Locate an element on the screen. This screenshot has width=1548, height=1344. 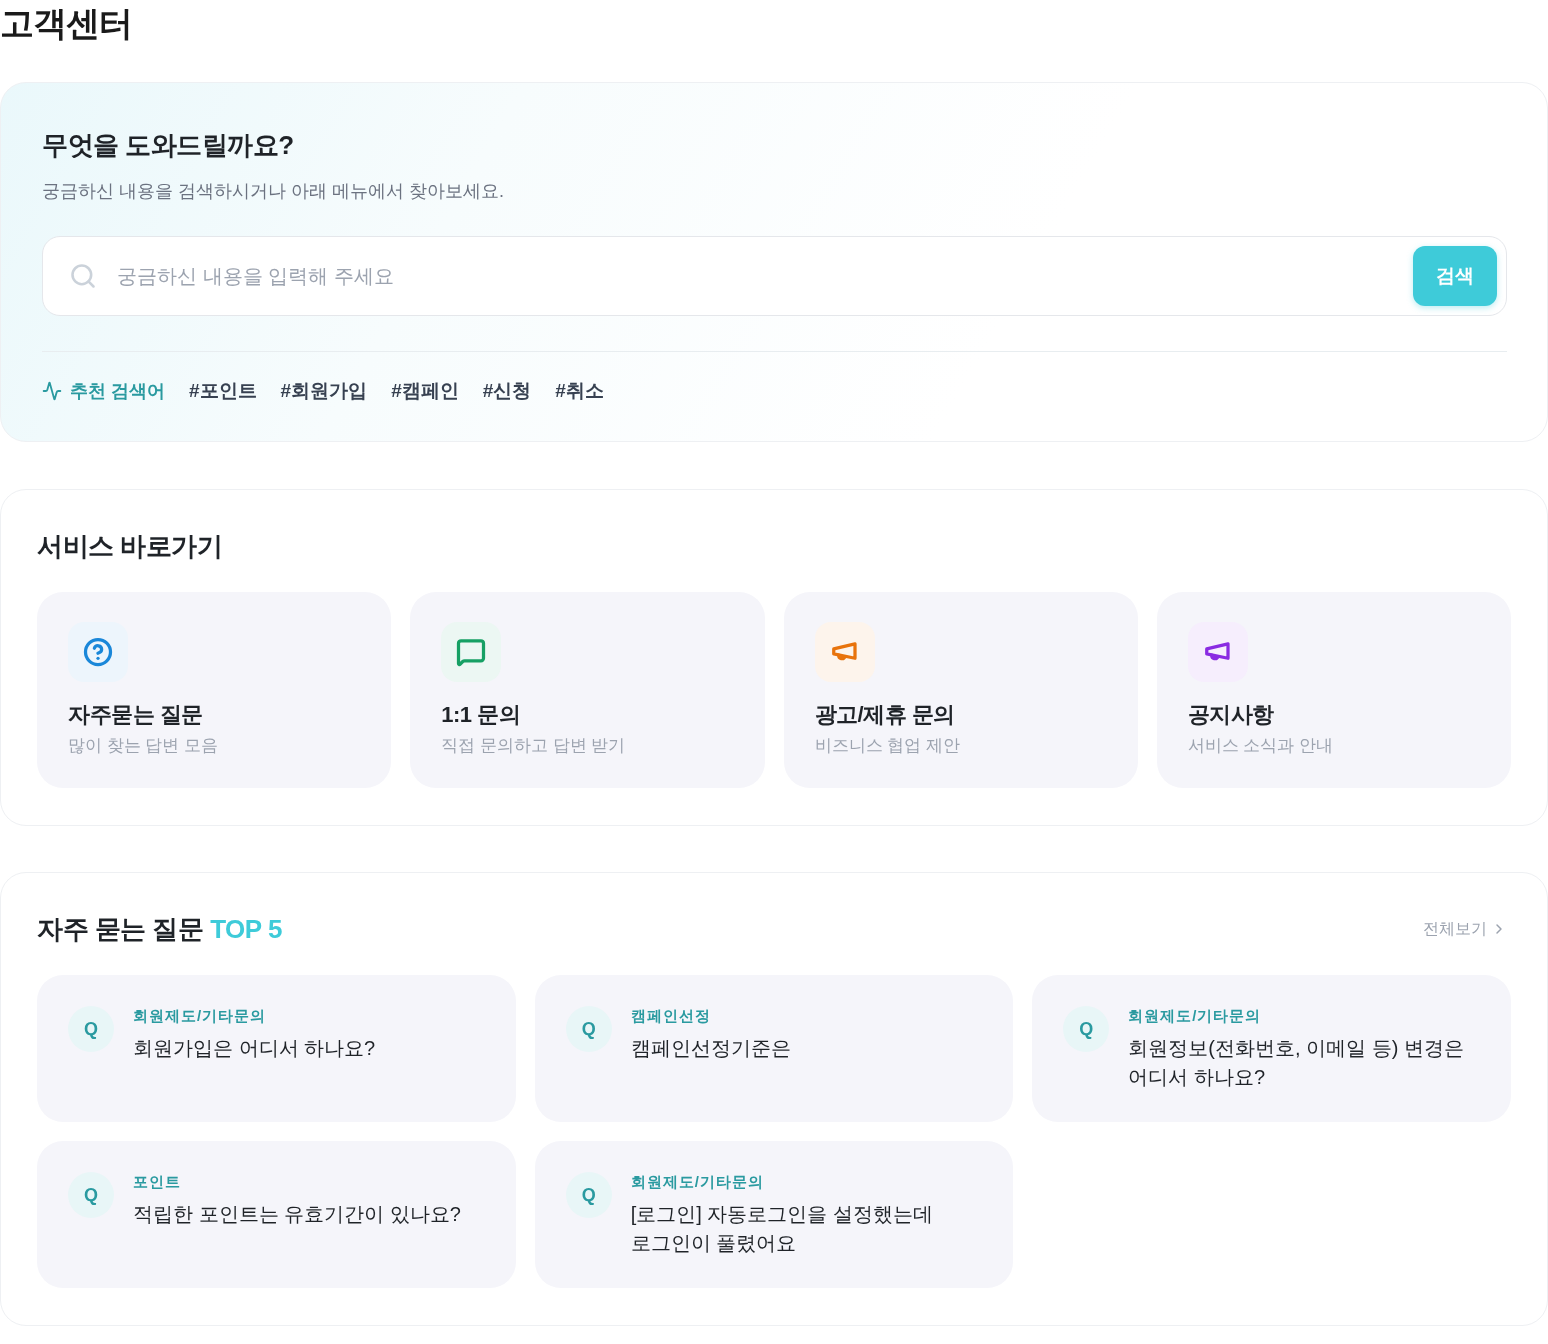
shortcut-subtitle: 비즈니스 협업 제안 is located at coordinates (887, 746).